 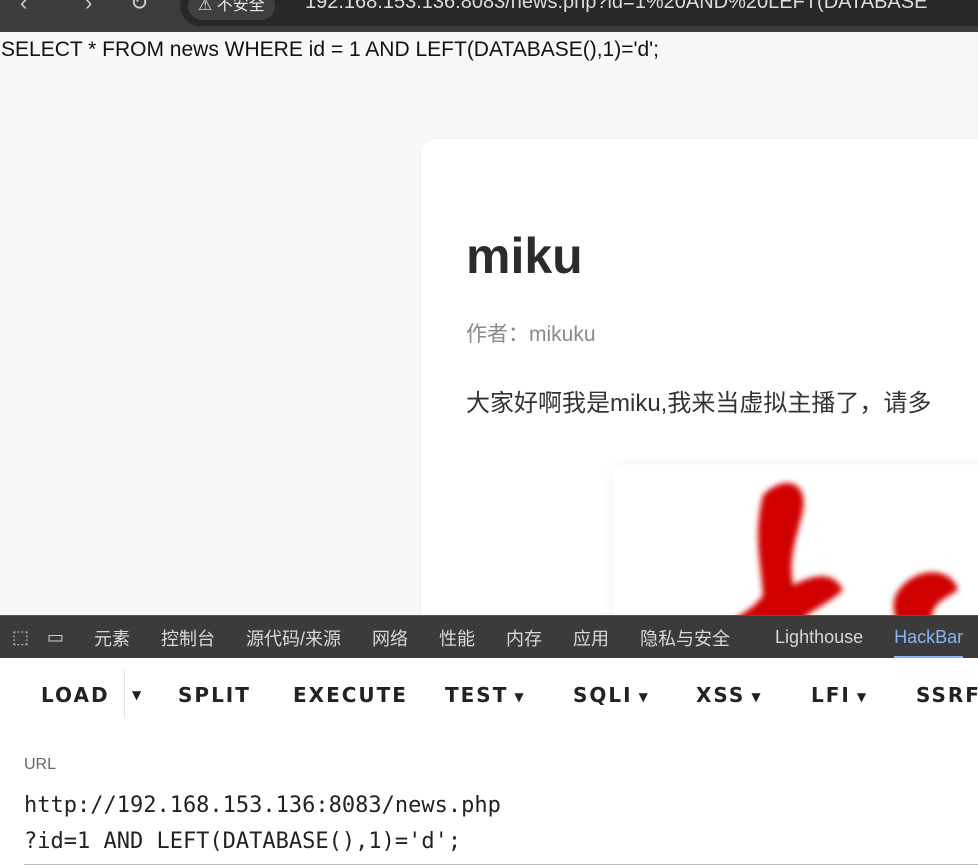 I want to click on tab-performance: 性能, so click(x=457, y=638).